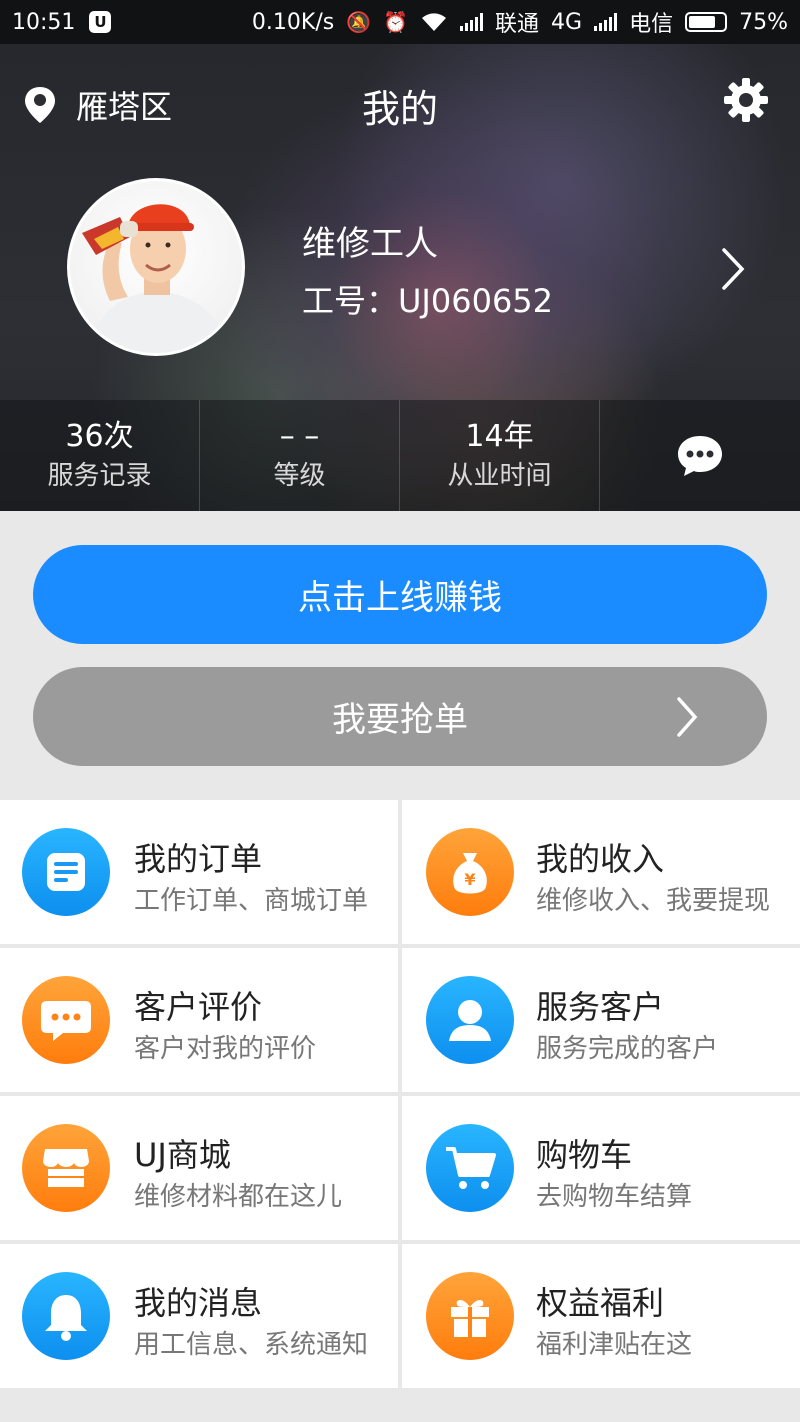 This screenshot has height=1422, width=800. Describe the element at coordinates (567, 22) in the screenshot. I see `net-type: 4G` at that location.